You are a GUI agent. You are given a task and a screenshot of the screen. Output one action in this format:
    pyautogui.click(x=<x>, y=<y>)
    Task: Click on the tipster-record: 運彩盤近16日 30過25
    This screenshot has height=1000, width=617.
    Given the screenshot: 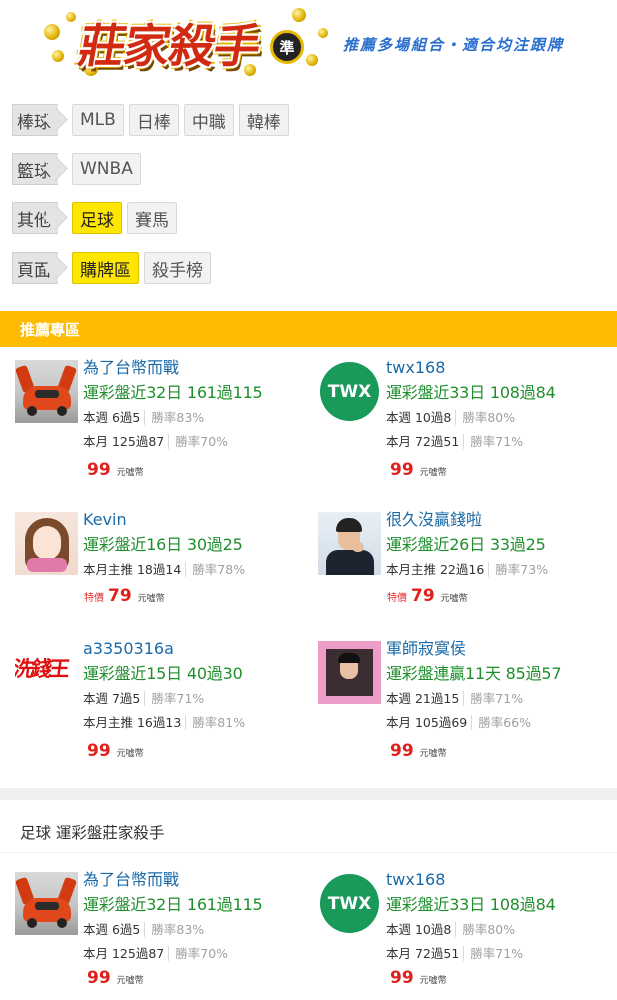 What is the action you would take?
    pyautogui.click(x=163, y=544)
    